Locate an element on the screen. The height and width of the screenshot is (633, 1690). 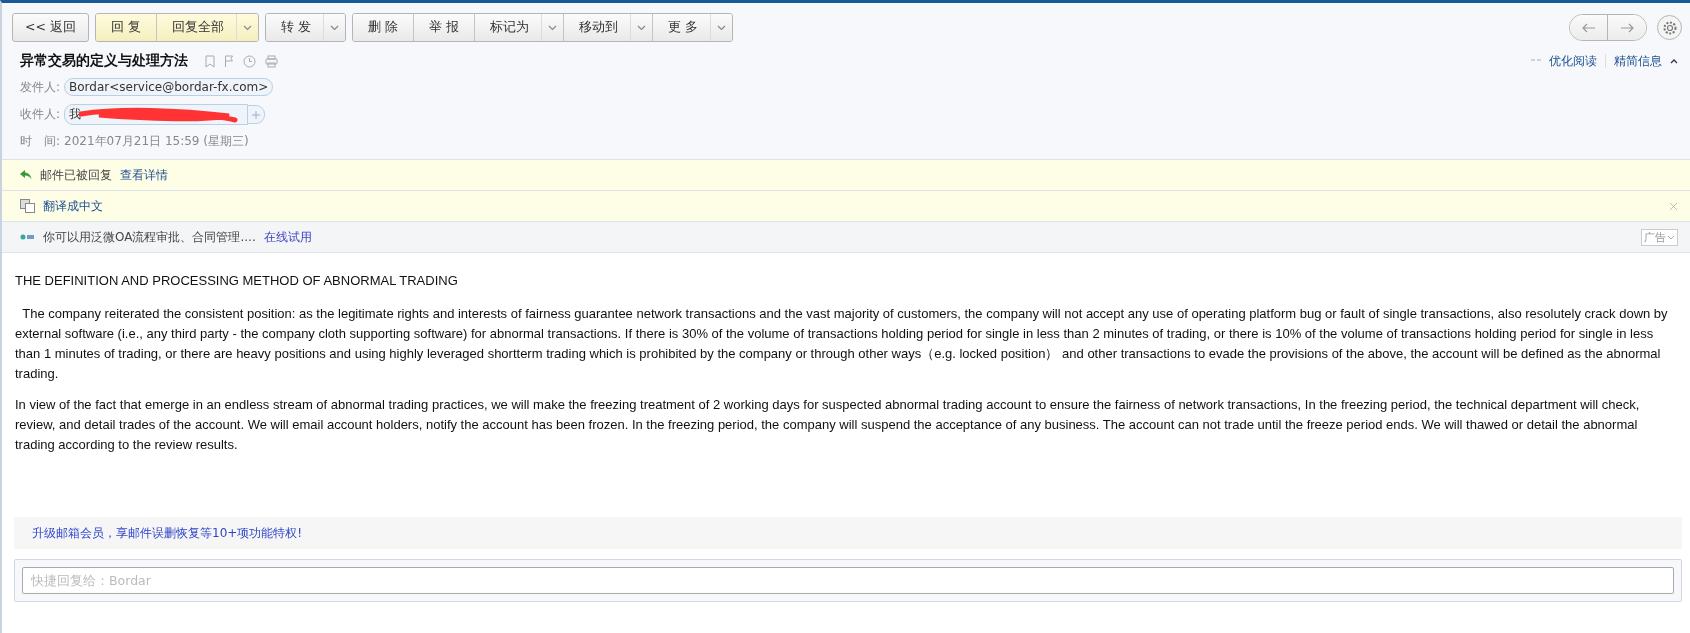
email-paragraph: In view of the fact that emerge in an endless stream of abnormal trading practices, we will make the freezing treatment of 2 working days for suspected abnormal trading account to ensure the fairness of network transactions, In the freezing period, the technical department will check, review, and detail trades of the account. We will email account holders, notify the account has been frozen. In the freezing period, the company will suspend the acceptance of any business. The account can not trade until the freeze period ends. We will thawed or detail the abnormal trading according to the review results. is located at coordinates (828, 425).